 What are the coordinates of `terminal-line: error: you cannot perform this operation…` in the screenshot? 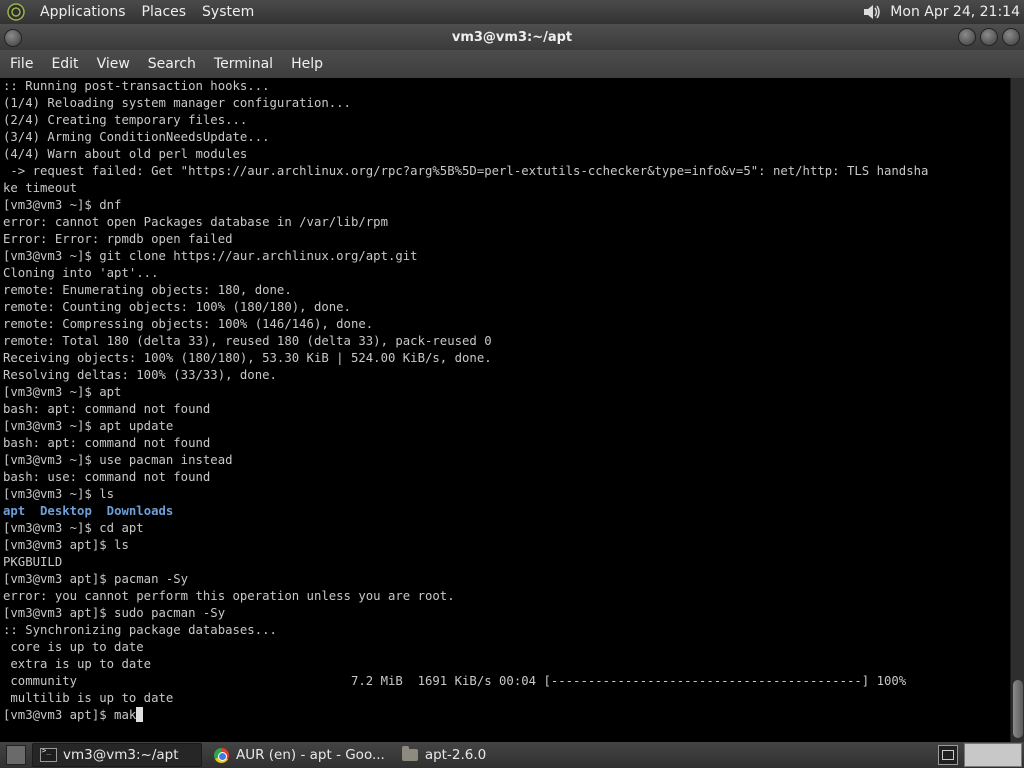 It's located at (229, 596).